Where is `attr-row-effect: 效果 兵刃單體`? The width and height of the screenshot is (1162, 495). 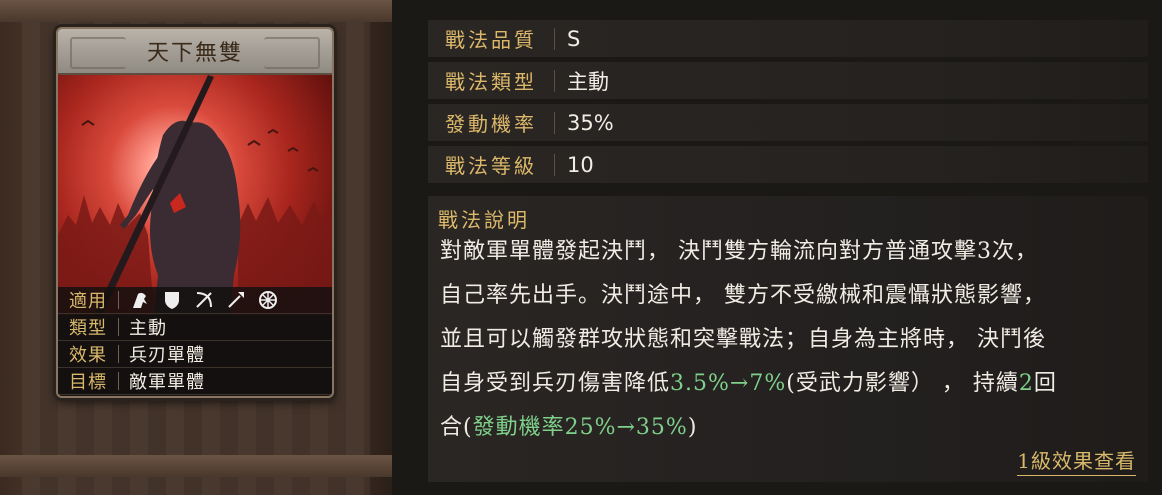
attr-row-effect: 效果 兵刃單體 is located at coordinates (195, 354).